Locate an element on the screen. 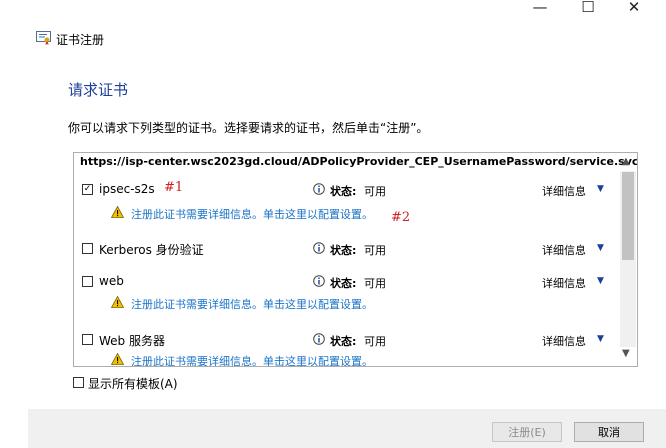  minimize-button: — is located at coordinates (540, 7).